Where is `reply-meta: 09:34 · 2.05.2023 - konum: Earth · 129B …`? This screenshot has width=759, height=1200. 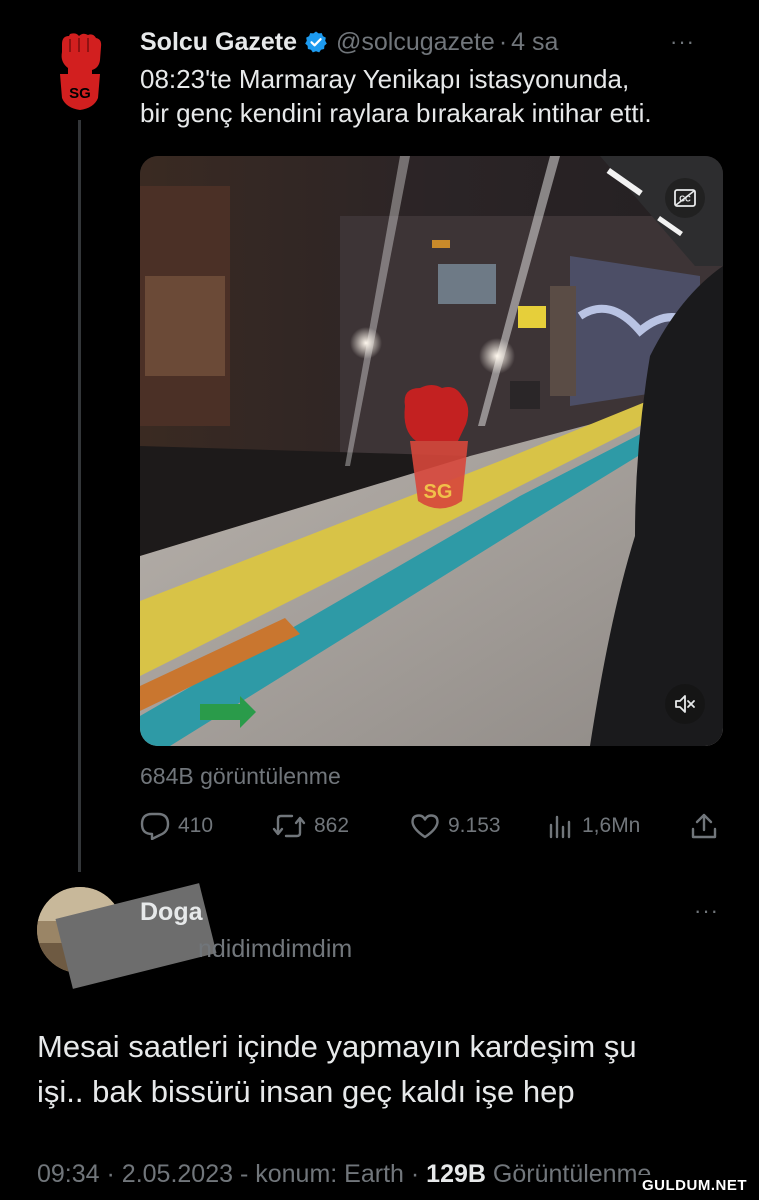 reply-meta: 09:34 · 2.05.2023 - konum: Earth · 129B … is located at coordinates (344, 1174).